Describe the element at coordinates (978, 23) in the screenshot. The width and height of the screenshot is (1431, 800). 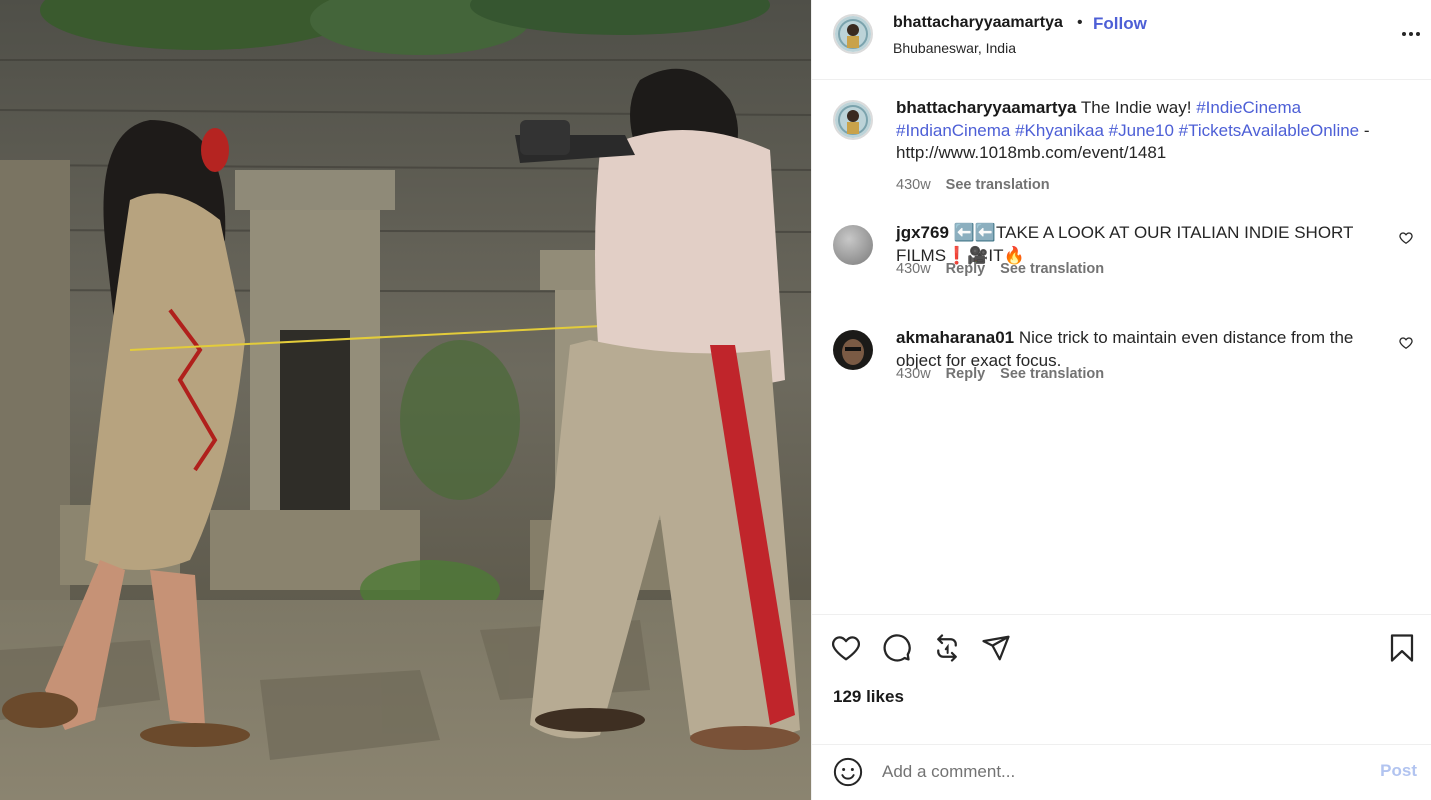
I see `author-username: bhattacharyyaamartya` at that location.